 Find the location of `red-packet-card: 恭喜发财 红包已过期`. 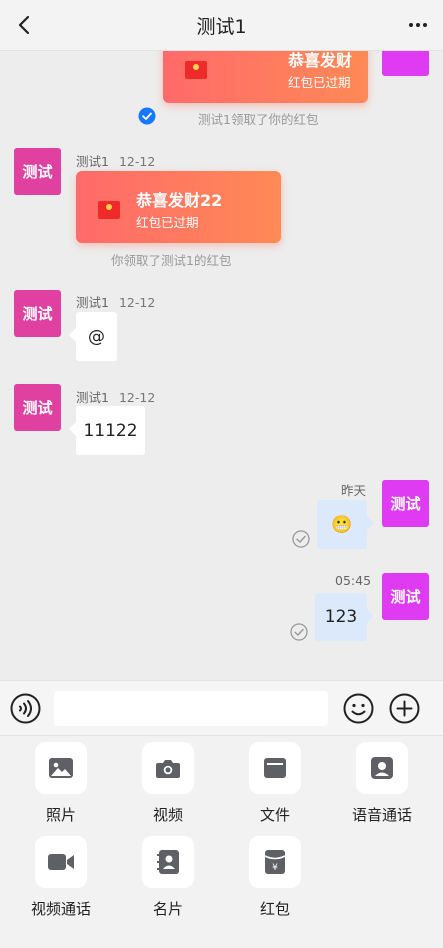

red-packet-card: 恭喜发财 红包已过期 is located at coordinates (265, 77).